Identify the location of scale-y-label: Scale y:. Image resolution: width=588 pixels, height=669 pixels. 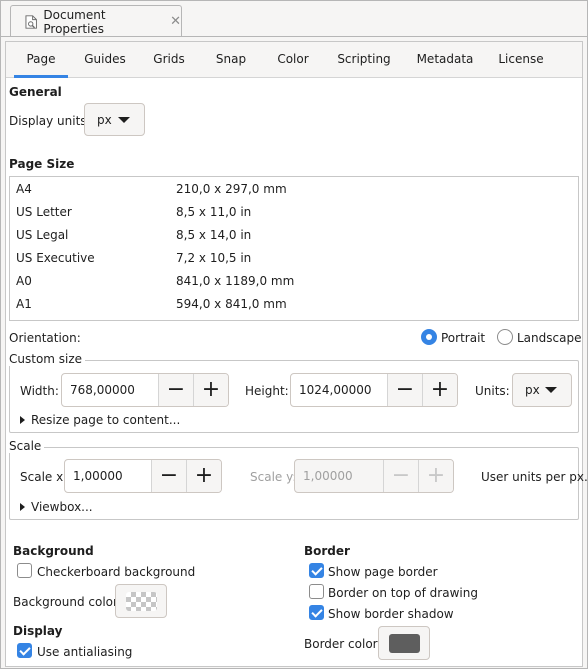
(273, 477).